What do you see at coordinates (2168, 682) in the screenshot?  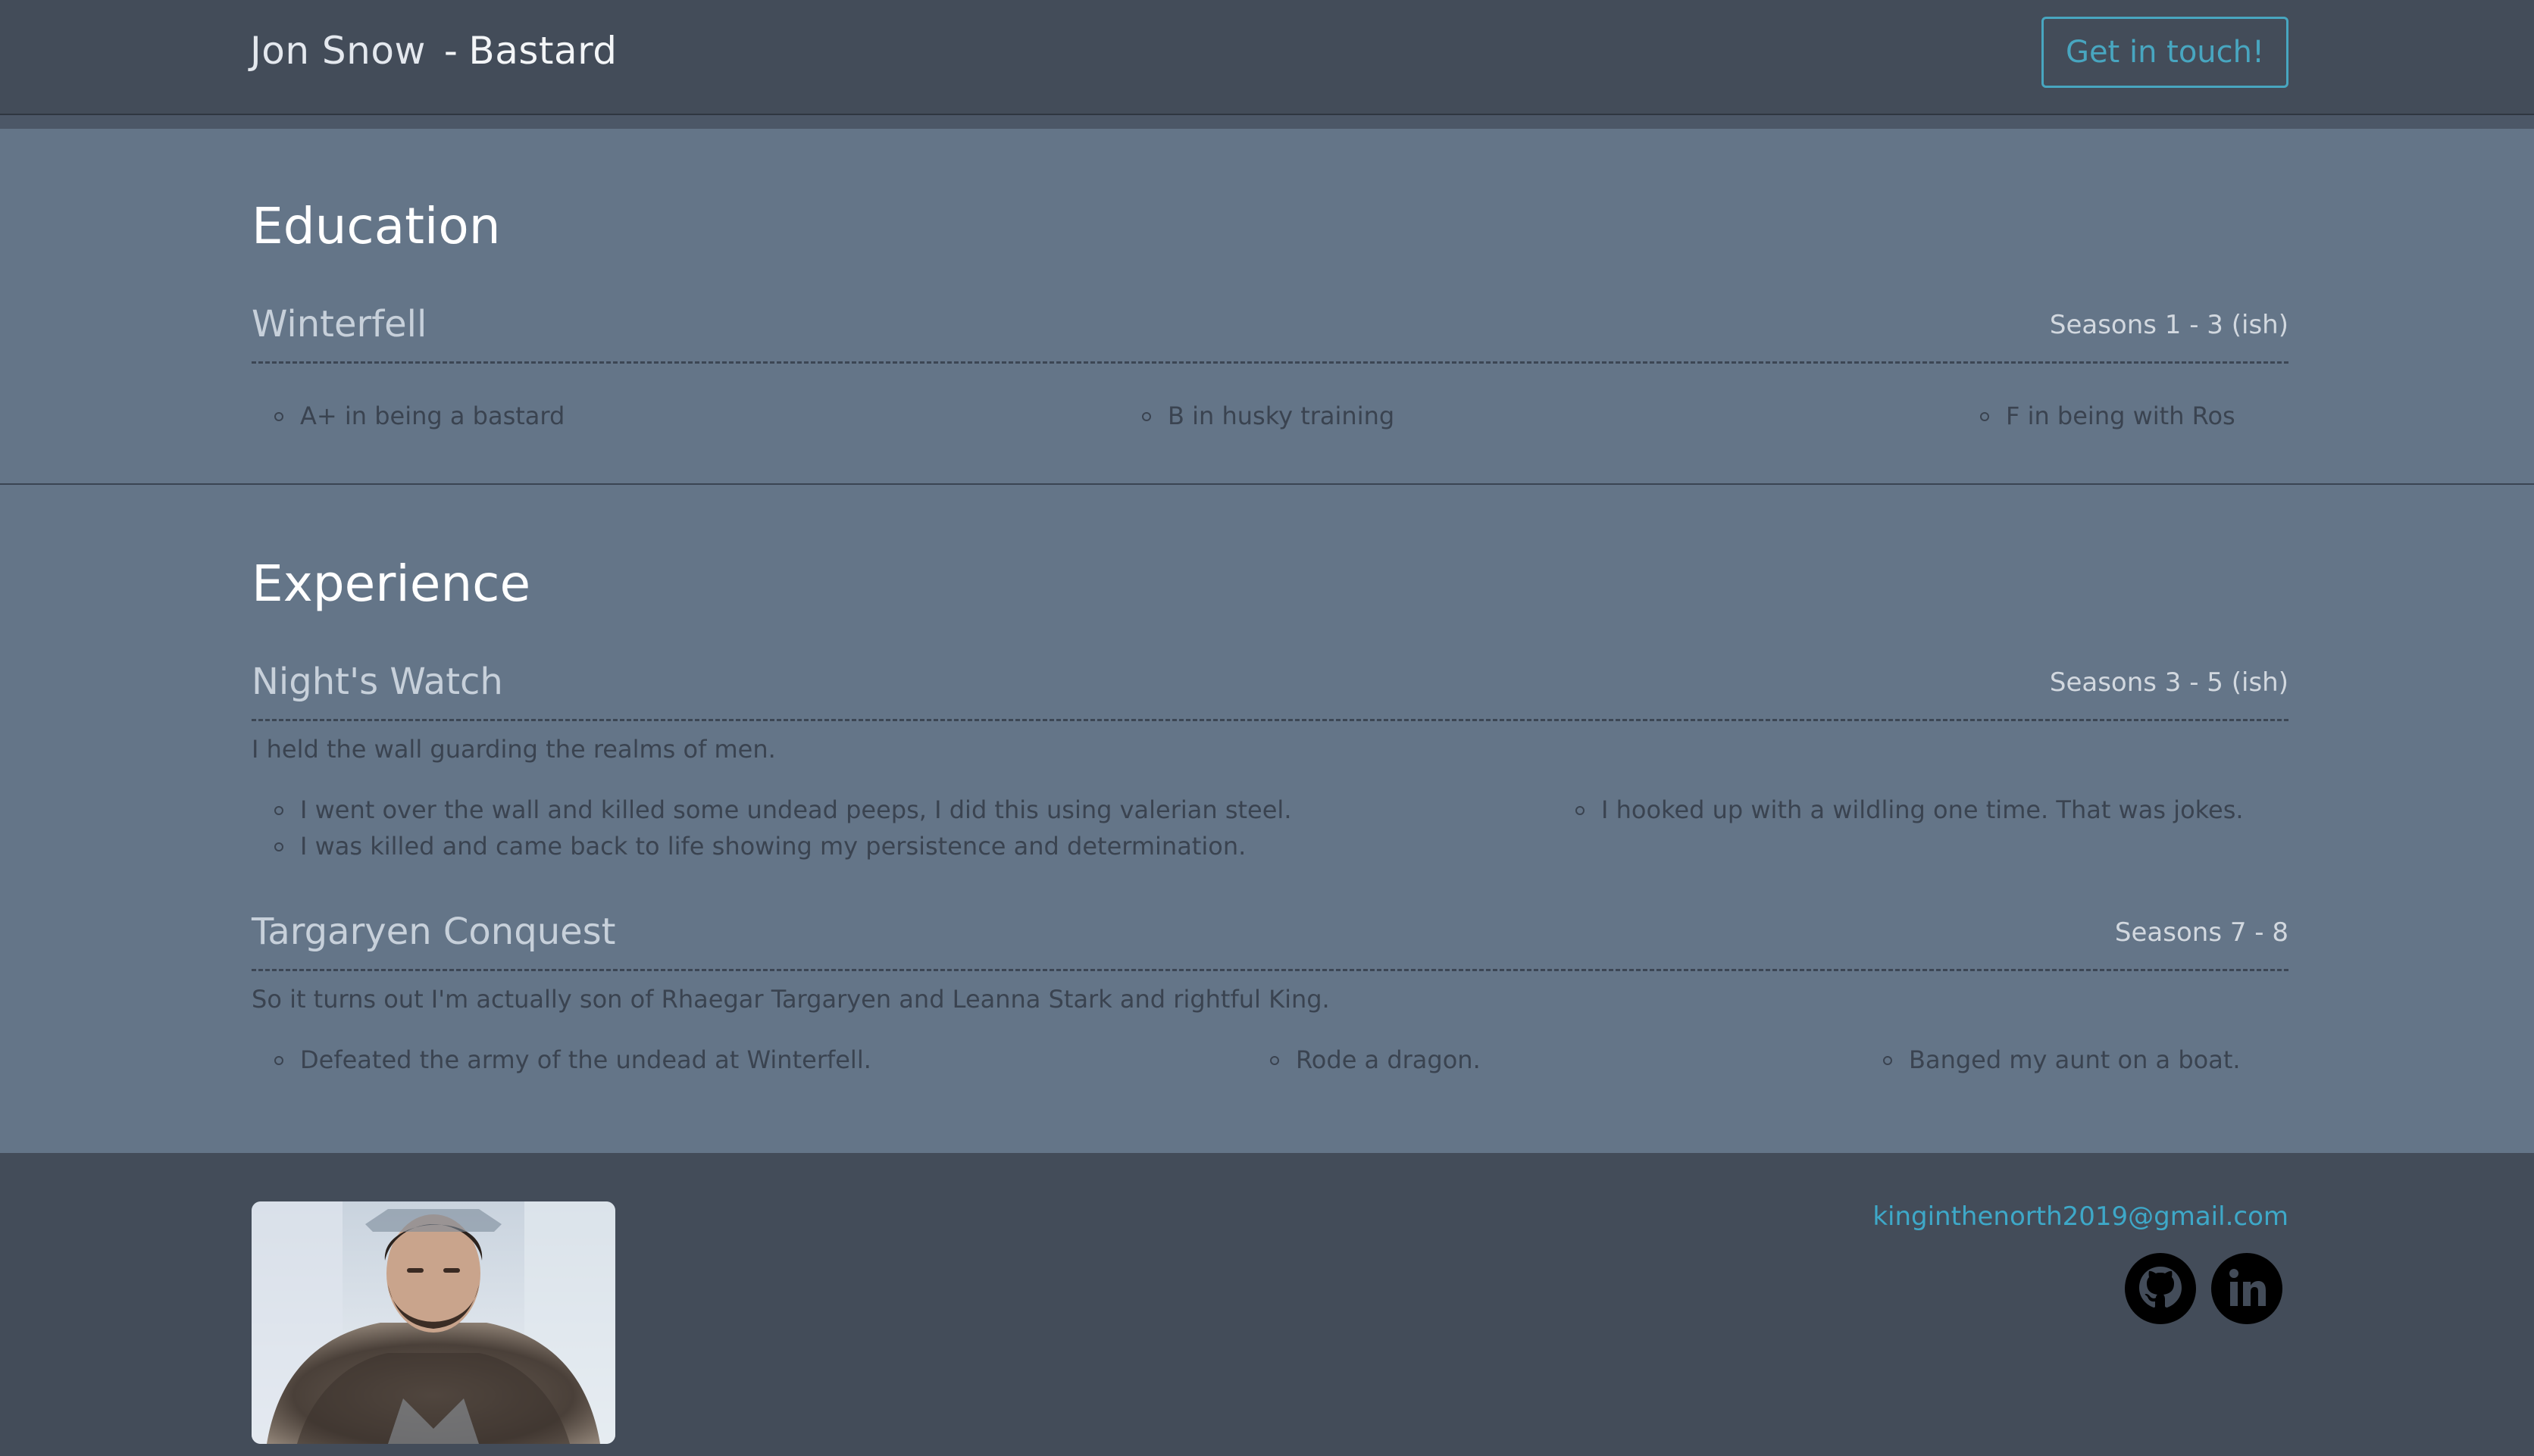 I see `entry-dates-nights-watch: Seasons 3 - 5 (ish)` at bounding box center [2168, 682].